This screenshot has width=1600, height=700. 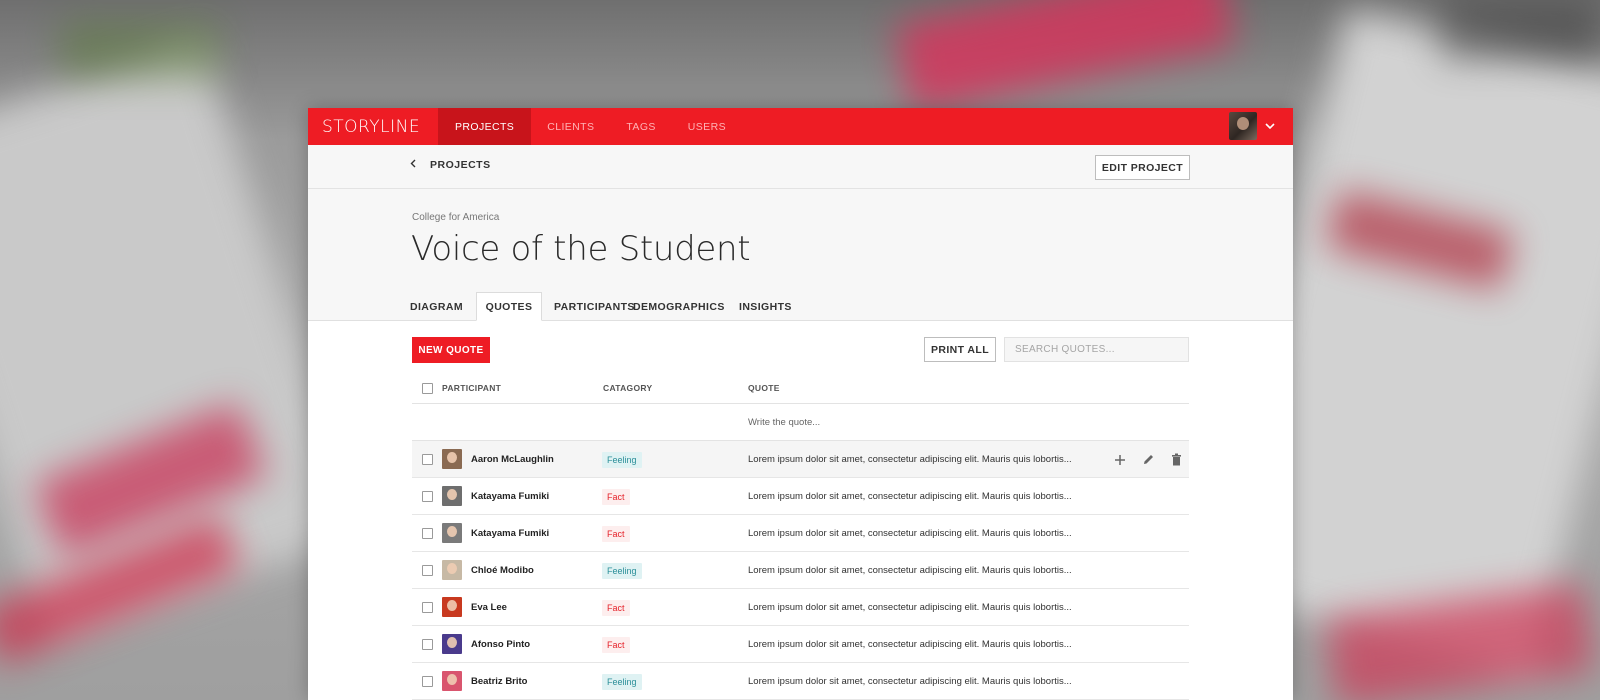 What do you see at coordinates (456, 217) in the screenshot?
I see `client-name: College for America` at bounding box center [456, 217].